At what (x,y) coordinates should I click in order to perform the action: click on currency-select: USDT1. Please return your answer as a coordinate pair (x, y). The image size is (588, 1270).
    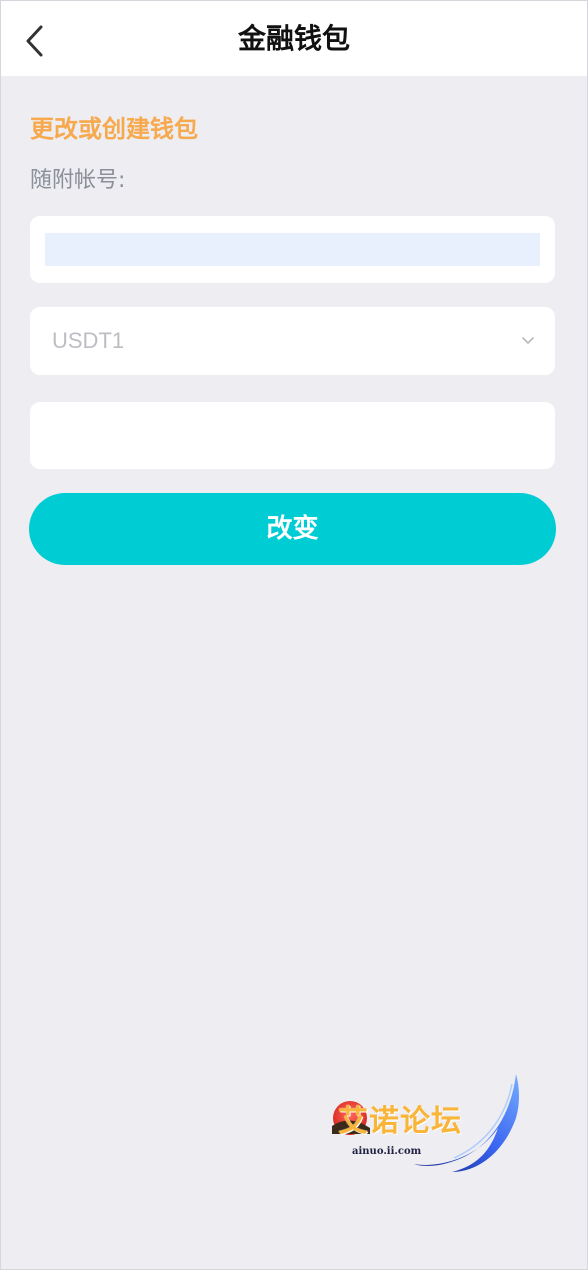
    Looking at the image, I should click on (292, 341).